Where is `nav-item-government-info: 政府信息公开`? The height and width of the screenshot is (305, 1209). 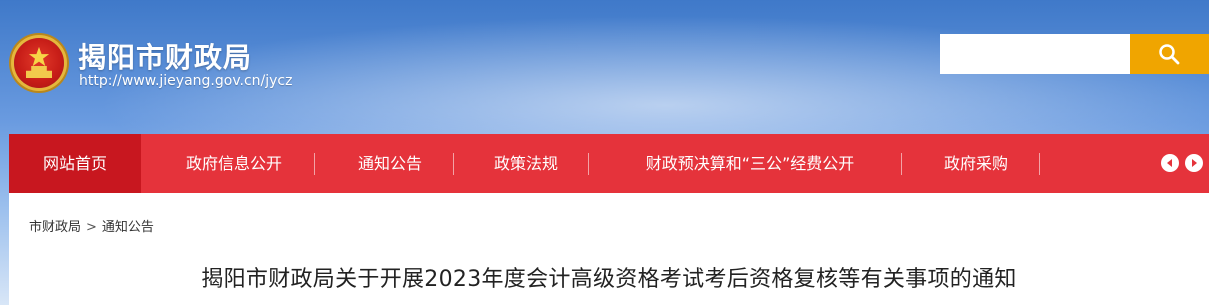 nav-item-government-info: 政府信息公开 is located at coordinates (234, 163).